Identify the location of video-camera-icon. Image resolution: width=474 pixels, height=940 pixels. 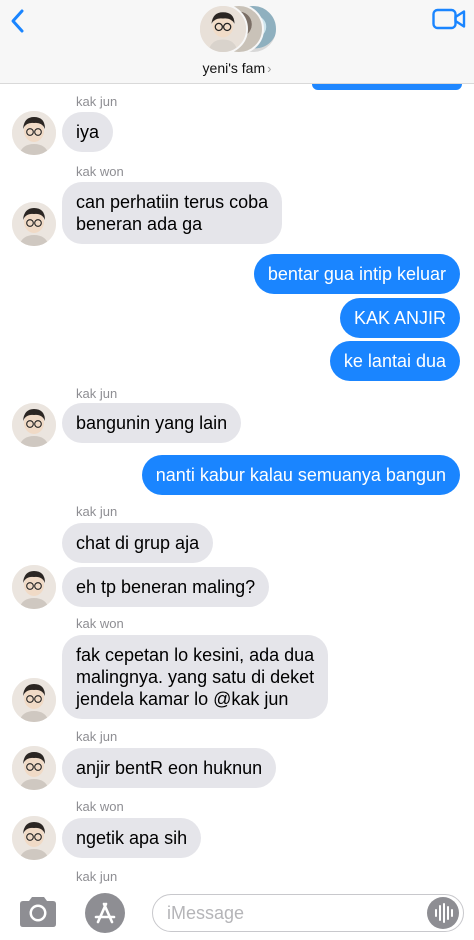
(449, 19).